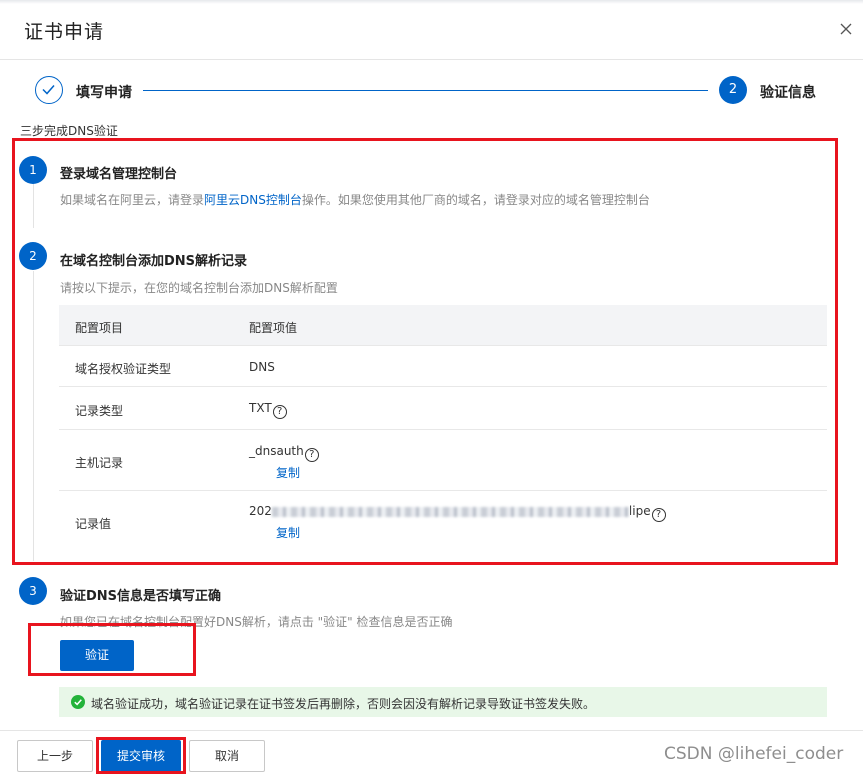  I want to click on cancel-button: 取消, so click(227, 756).